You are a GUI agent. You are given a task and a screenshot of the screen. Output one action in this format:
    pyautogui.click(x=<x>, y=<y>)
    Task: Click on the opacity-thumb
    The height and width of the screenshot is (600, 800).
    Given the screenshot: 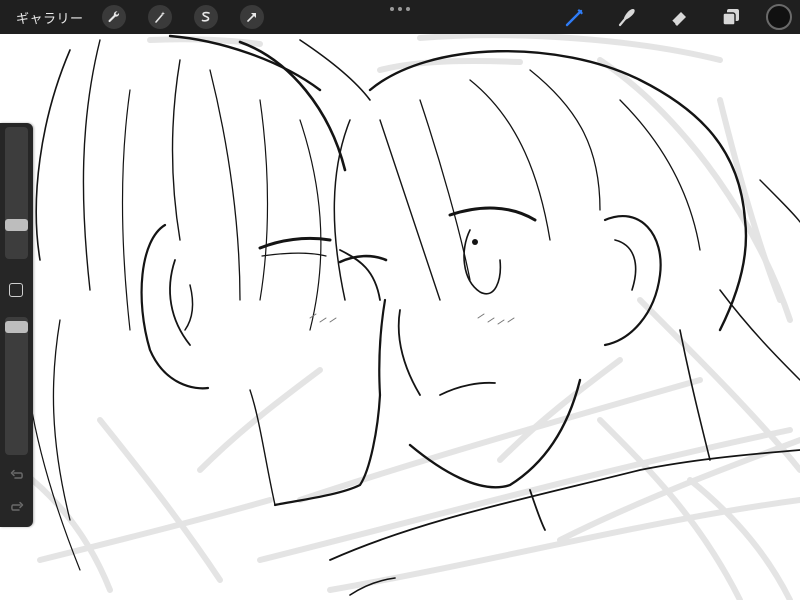 What is the action you would take?
    pyautogui.click(x=16, y=327)
    